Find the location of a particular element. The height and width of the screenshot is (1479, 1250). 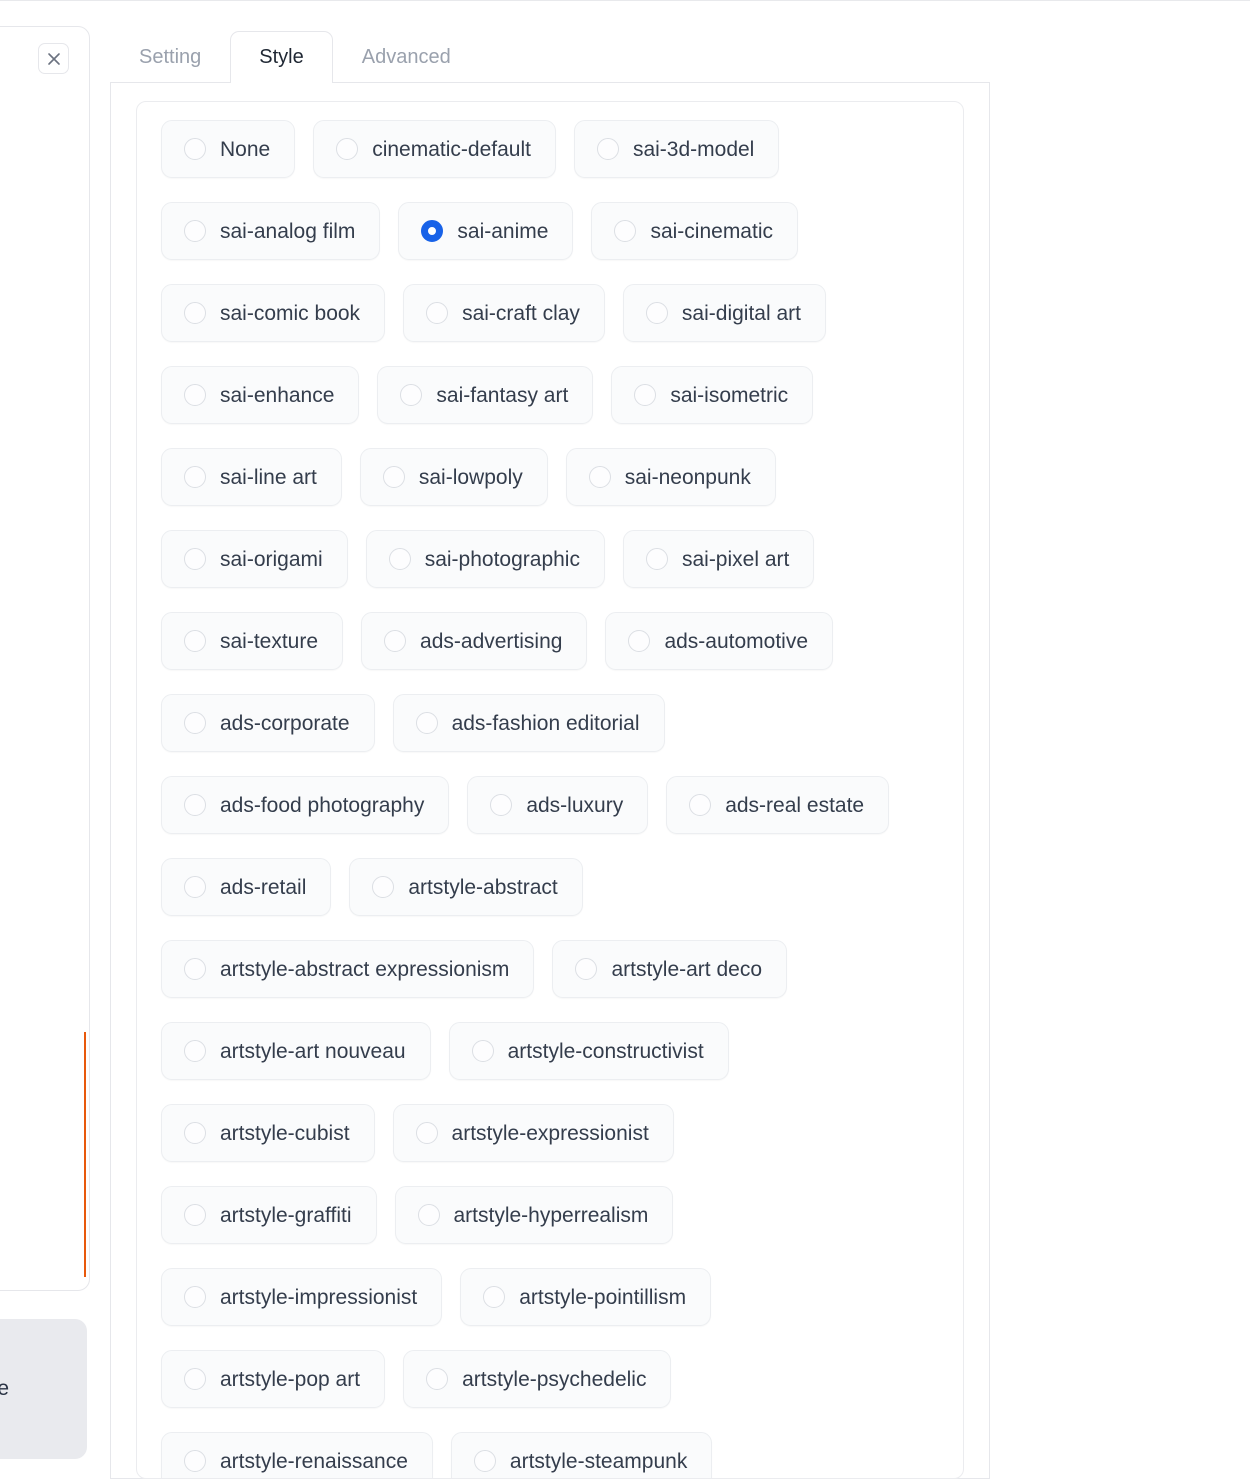

style-option-artstyle-pointillism: artstyle-pointillism is located at coordinates (586, 1297).